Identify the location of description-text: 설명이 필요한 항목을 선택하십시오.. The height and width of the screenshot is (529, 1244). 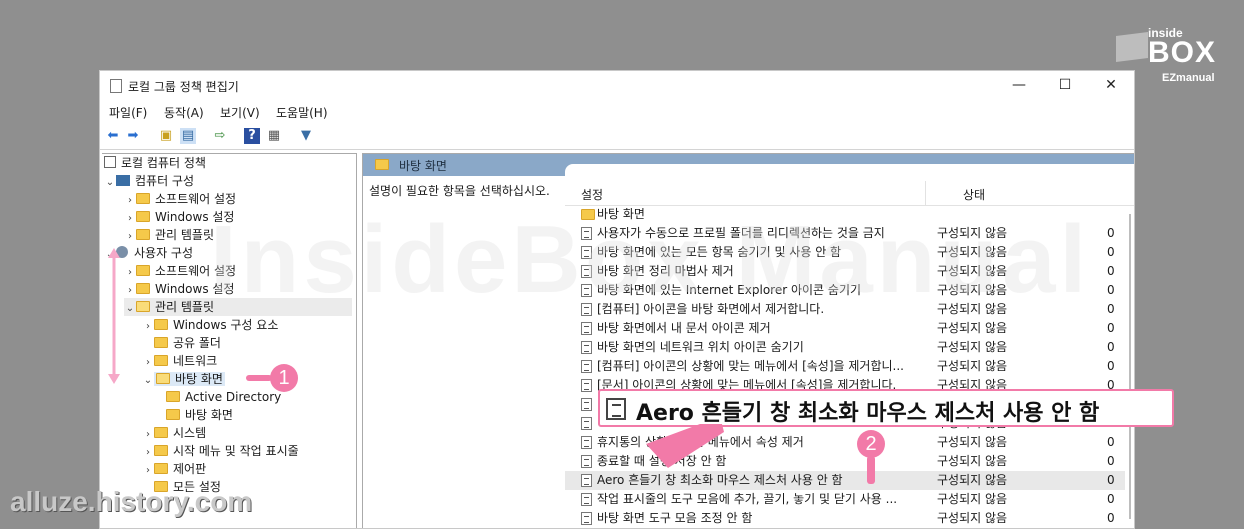
(459, 191).